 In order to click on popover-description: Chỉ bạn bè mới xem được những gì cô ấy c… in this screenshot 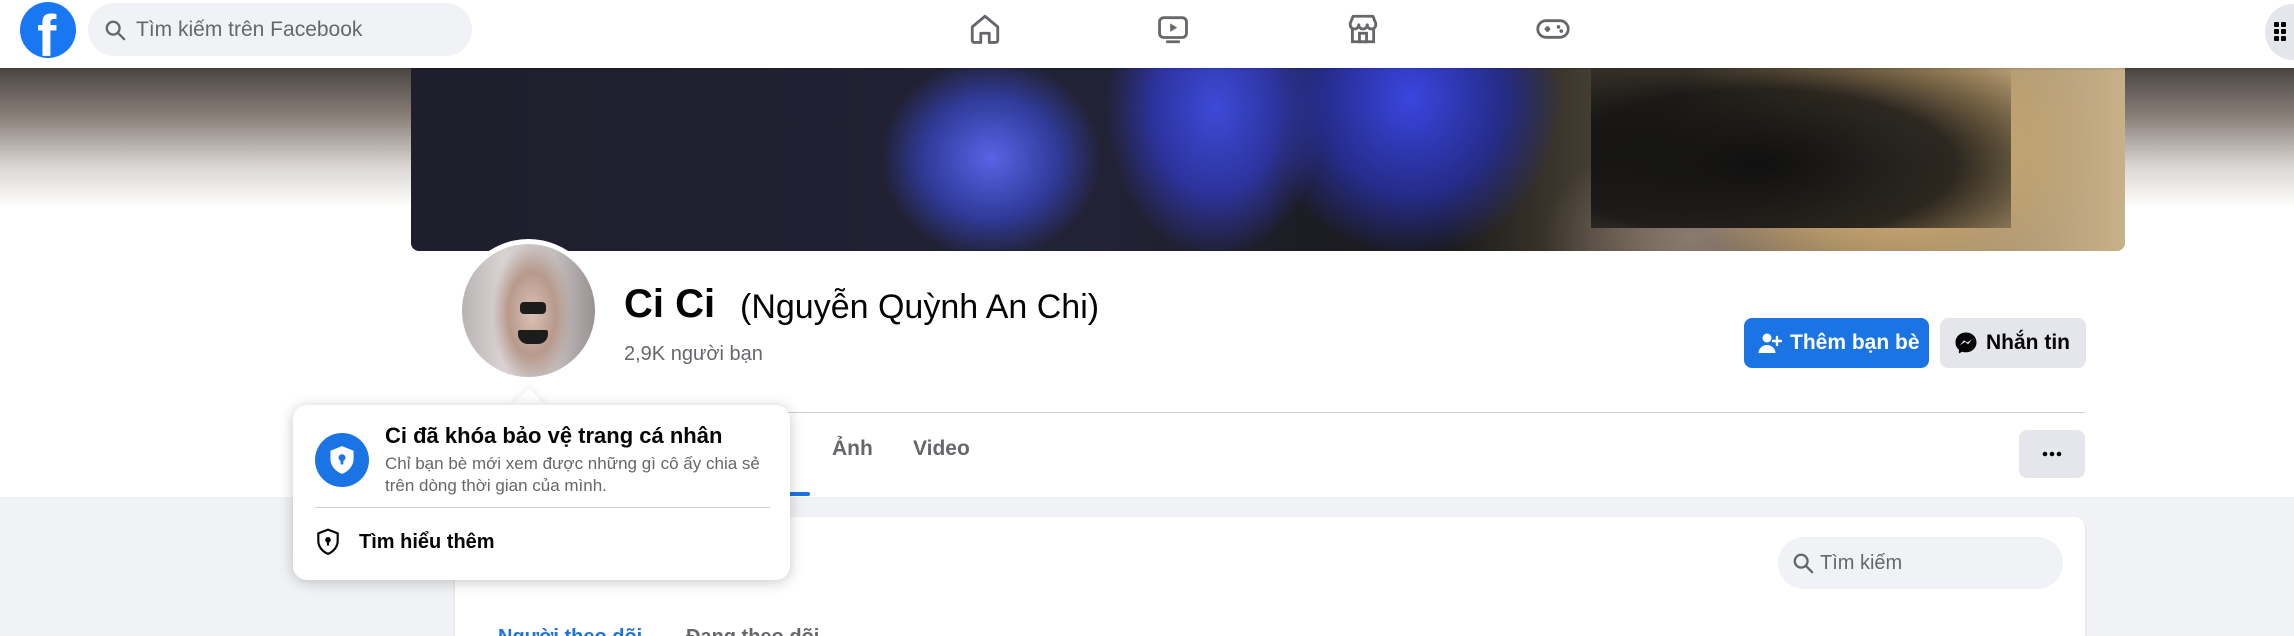, I will do `click(572, 474)`.